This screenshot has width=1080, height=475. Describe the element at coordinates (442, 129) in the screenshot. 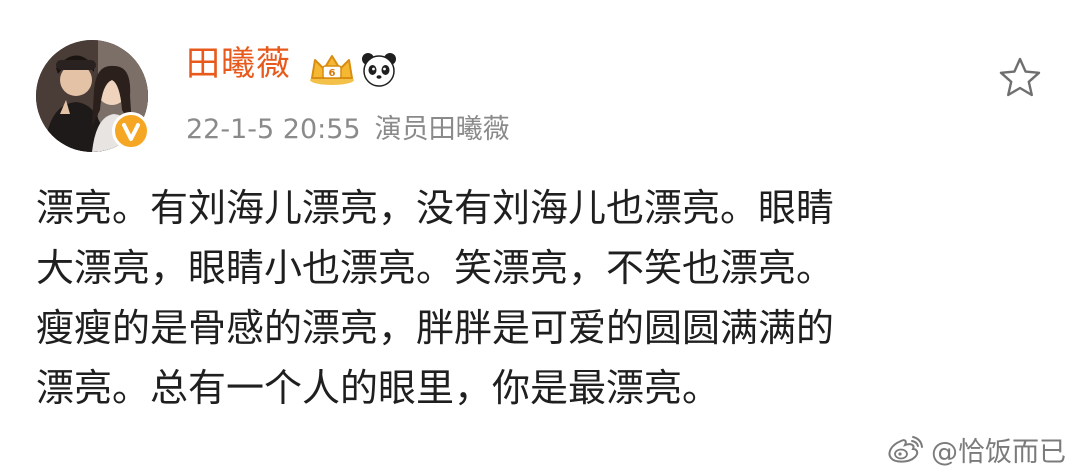

I see `post-source: 演员田曦薇` at that location.